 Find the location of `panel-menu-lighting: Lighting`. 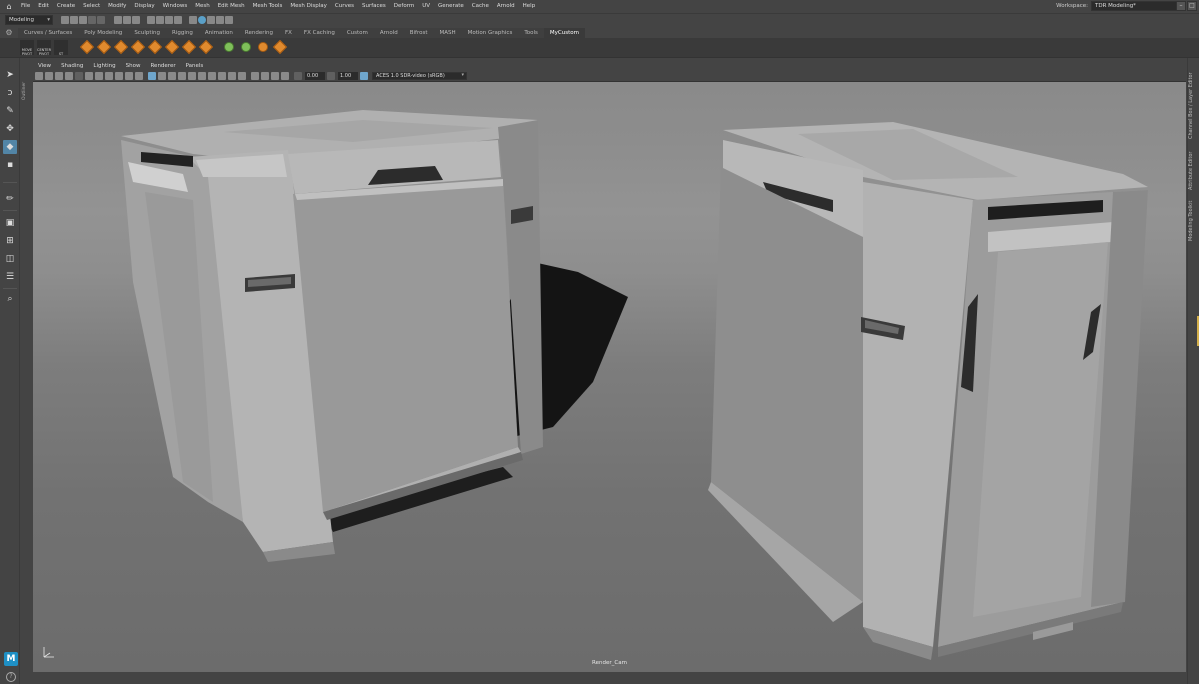

panel-menu-lighting: Lighting is located at coordinates (104, 66).